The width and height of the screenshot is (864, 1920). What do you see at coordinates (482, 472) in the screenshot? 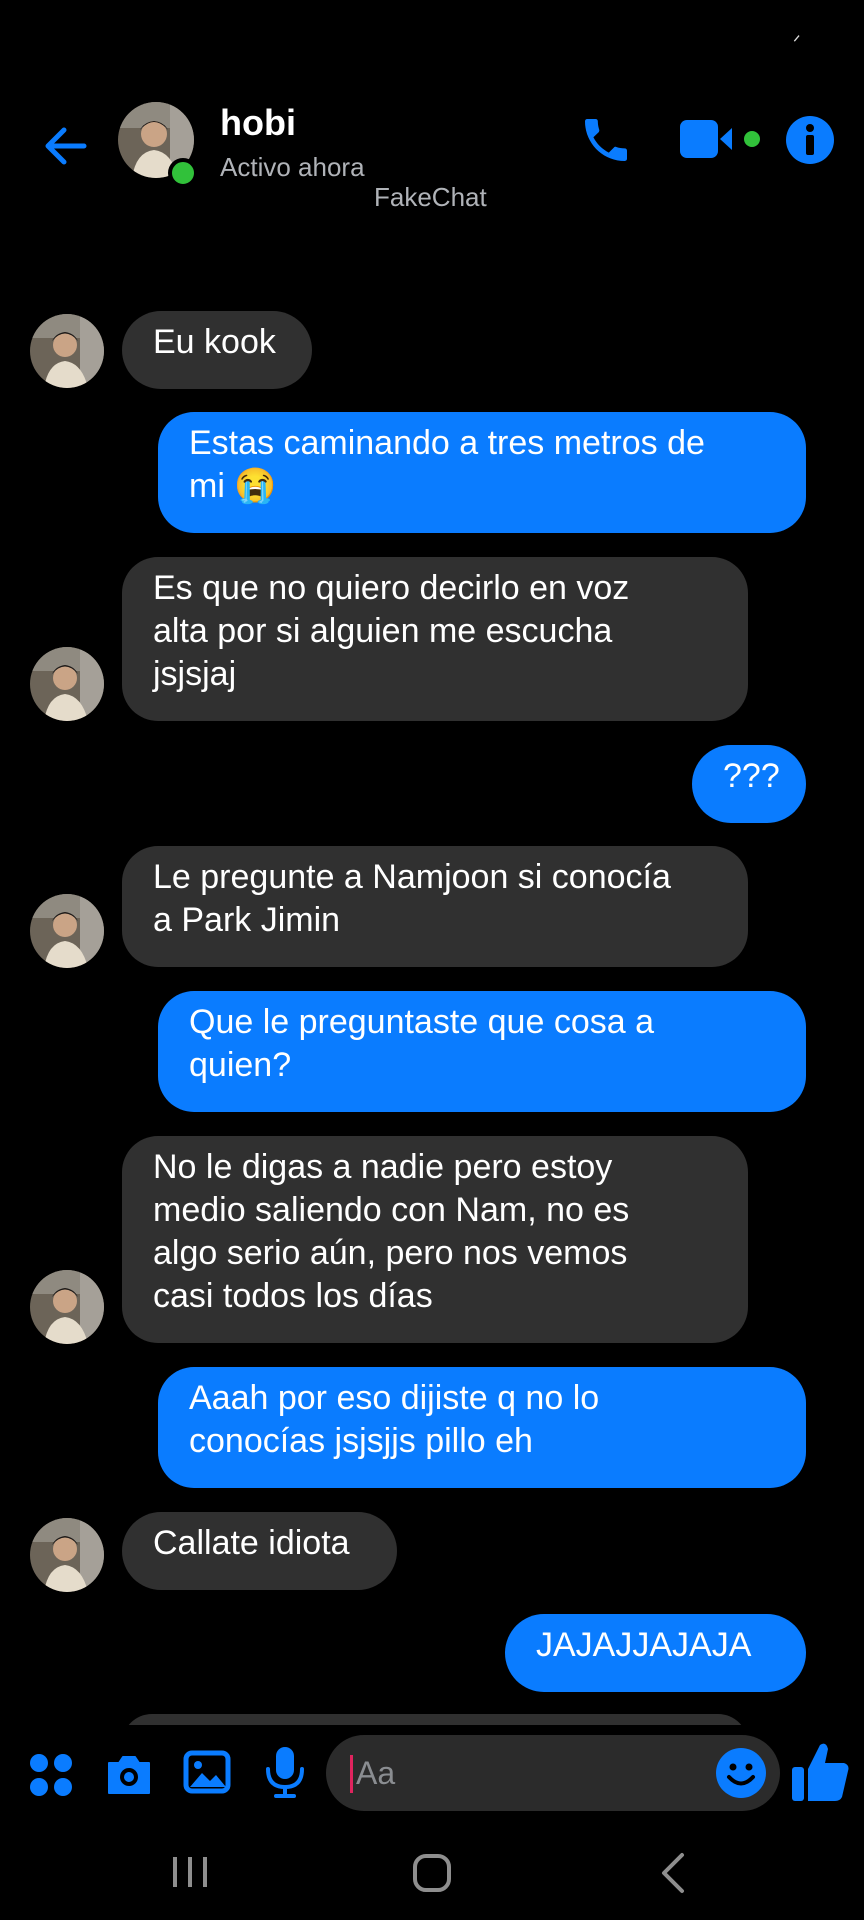
I see `outgoing-message: Estas caminando a tres metros de mi 😭` at bounding box center [482, 472].